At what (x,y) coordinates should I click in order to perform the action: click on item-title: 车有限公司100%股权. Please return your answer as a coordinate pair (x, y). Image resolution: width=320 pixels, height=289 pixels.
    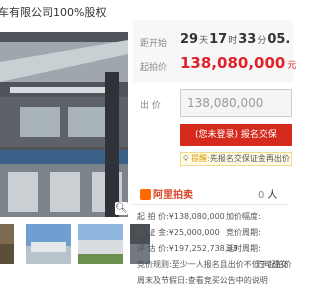
    Looking at the image, I should click on (53, 12).